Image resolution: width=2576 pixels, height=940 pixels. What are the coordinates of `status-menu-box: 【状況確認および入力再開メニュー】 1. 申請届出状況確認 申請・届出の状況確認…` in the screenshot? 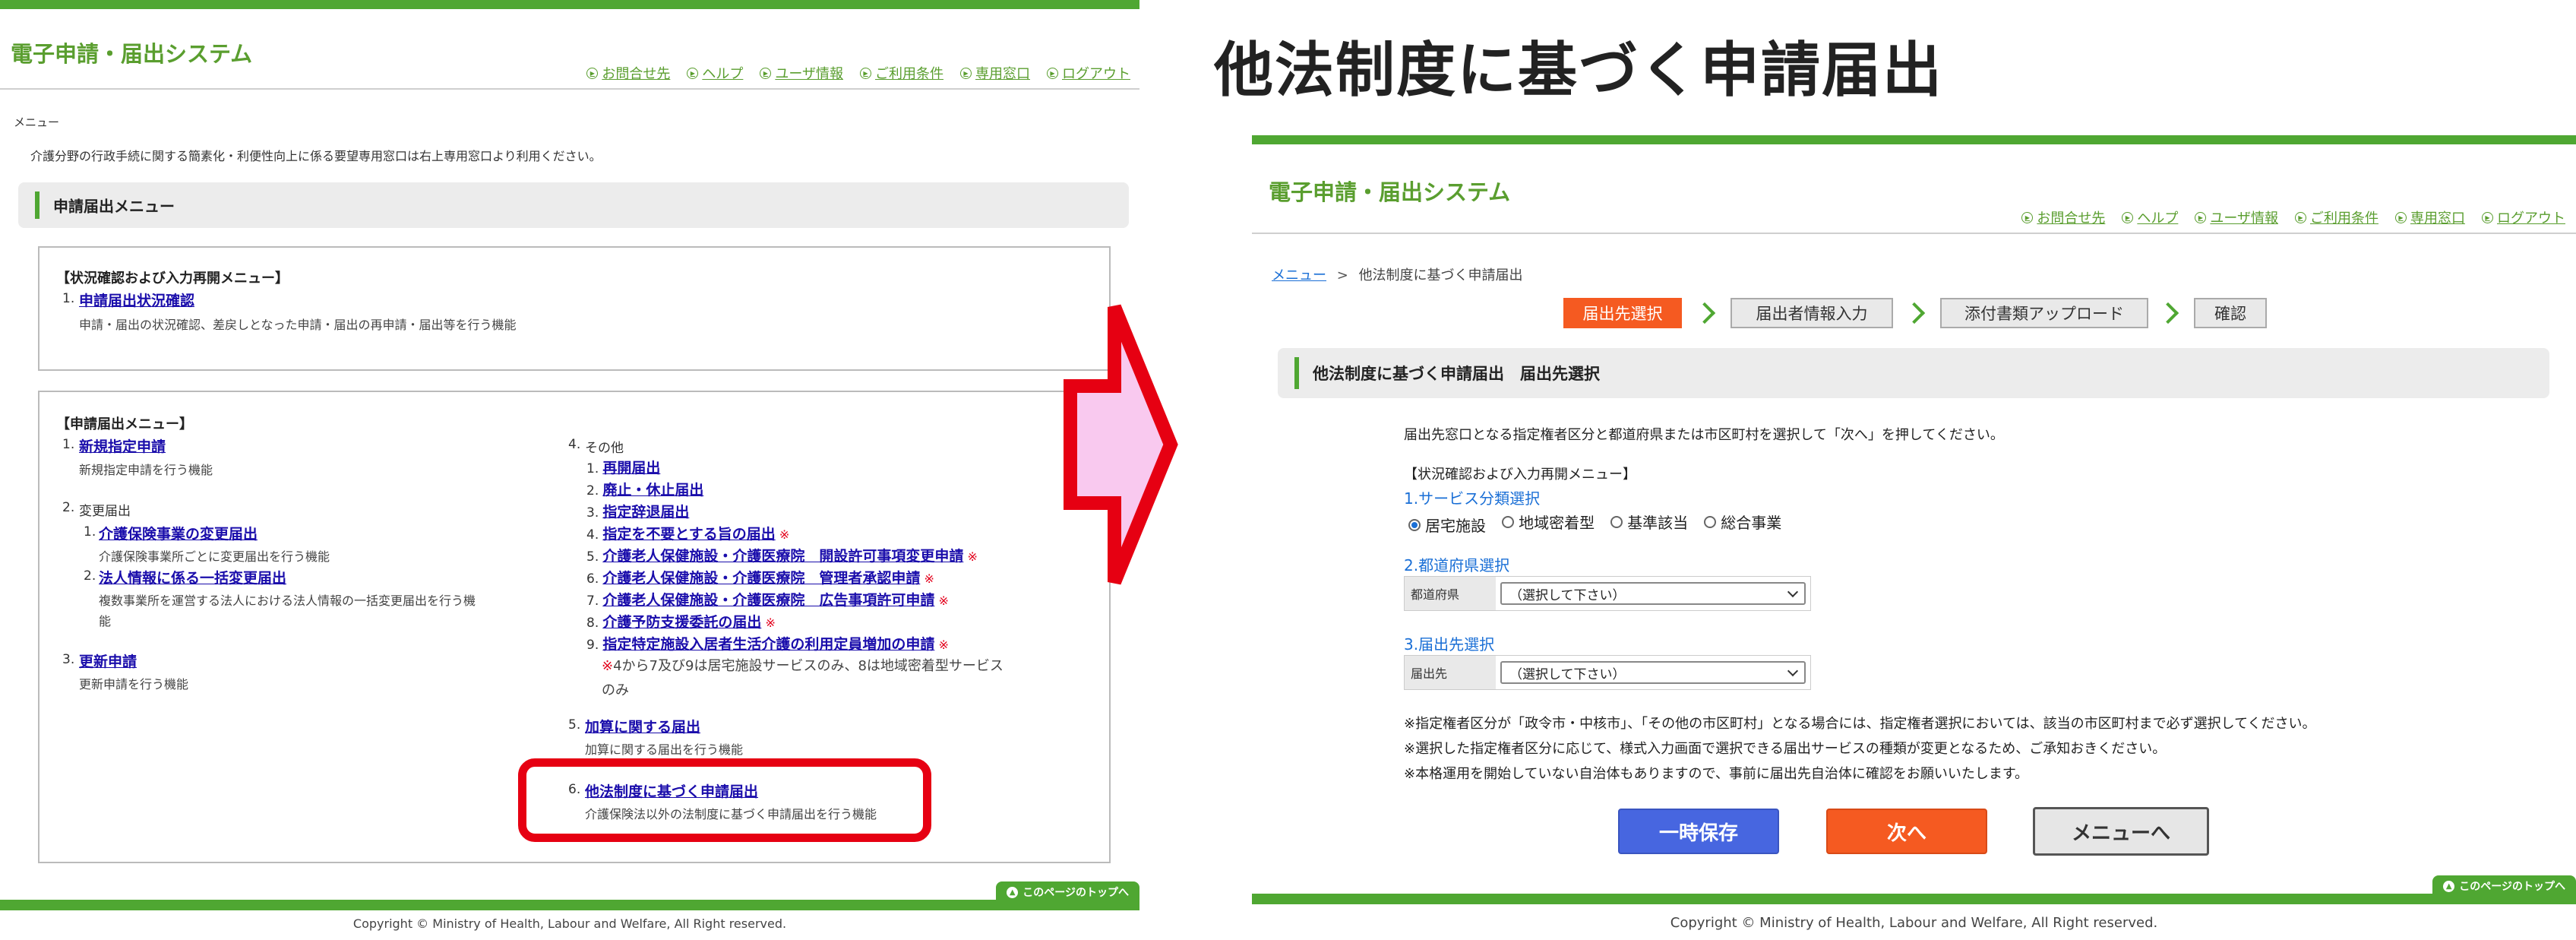 It's located at (574, 309).